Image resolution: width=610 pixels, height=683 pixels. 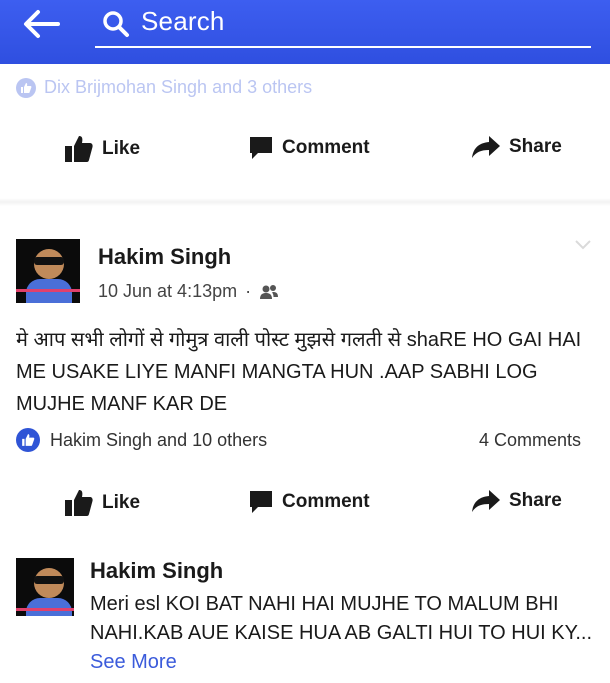 What do you see at coordinates (178, 87) in the screenshot?
I see `previous-post-reactions-text: Dix Brijmohan Singh and 3 others` at bounding box center [178, 87].